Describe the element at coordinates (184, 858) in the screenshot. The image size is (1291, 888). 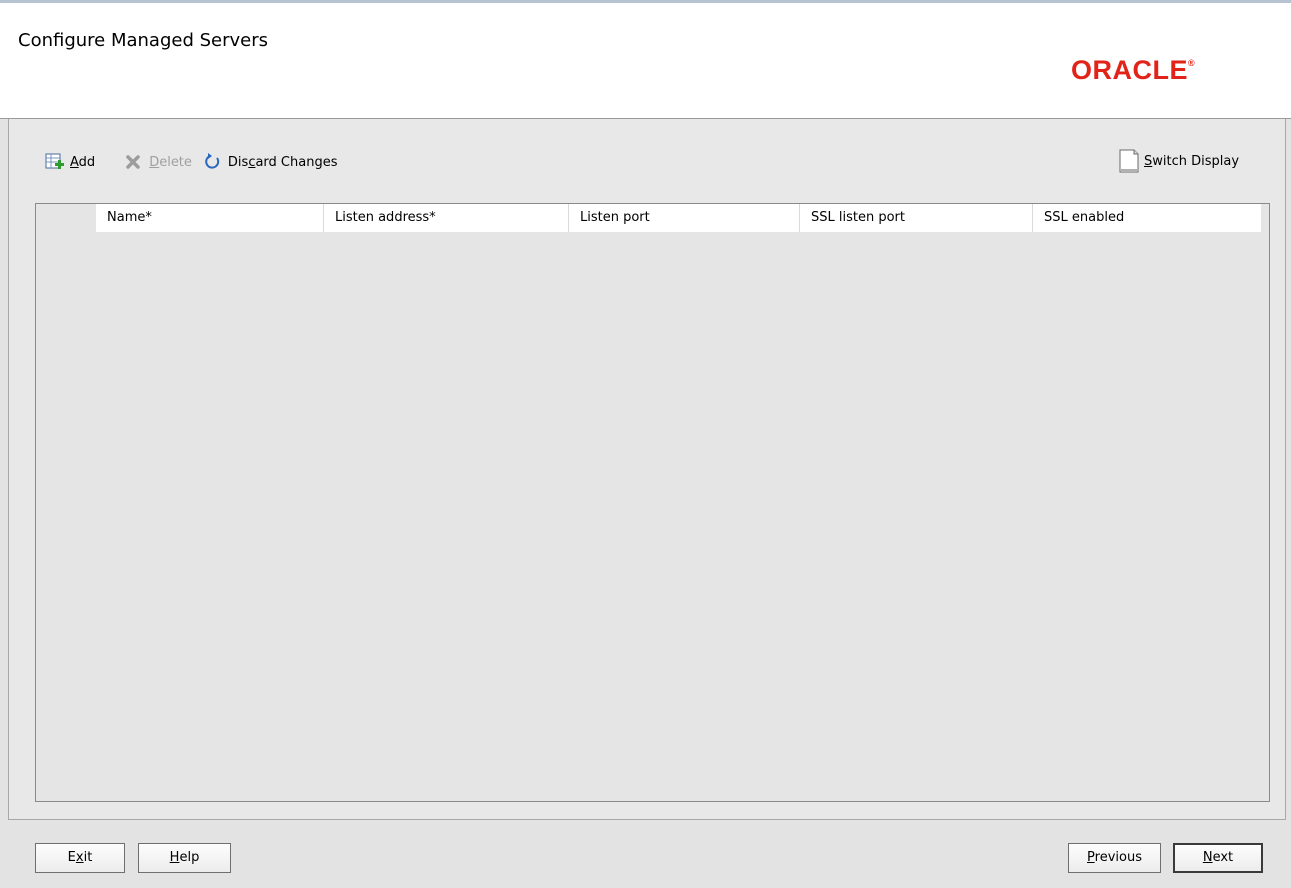
I see `help-button: Help` at that location.